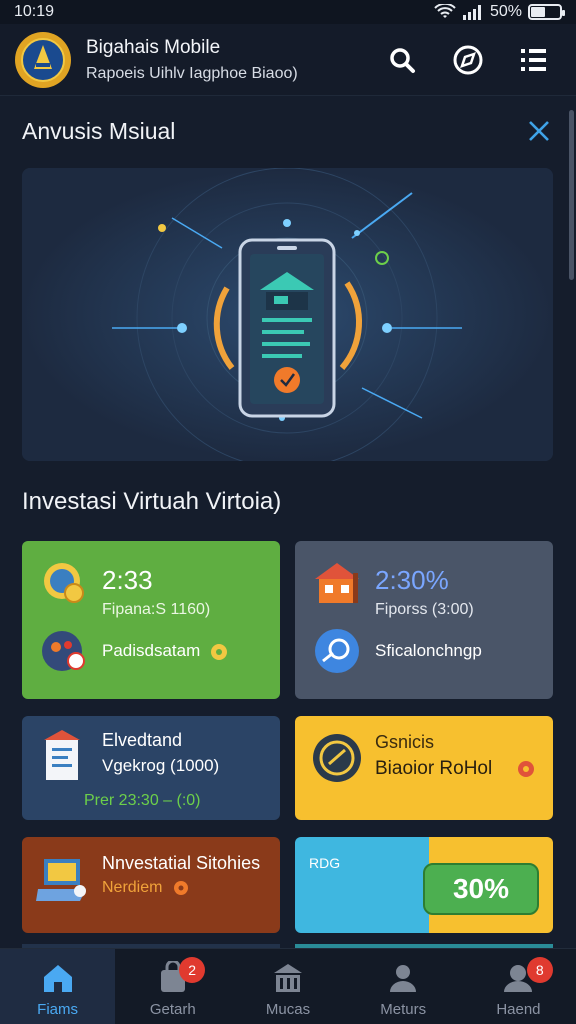 This screenshot has height=1024, width=576. I want to click on card-detail: Fipana:S 1160), so click(156, 609).